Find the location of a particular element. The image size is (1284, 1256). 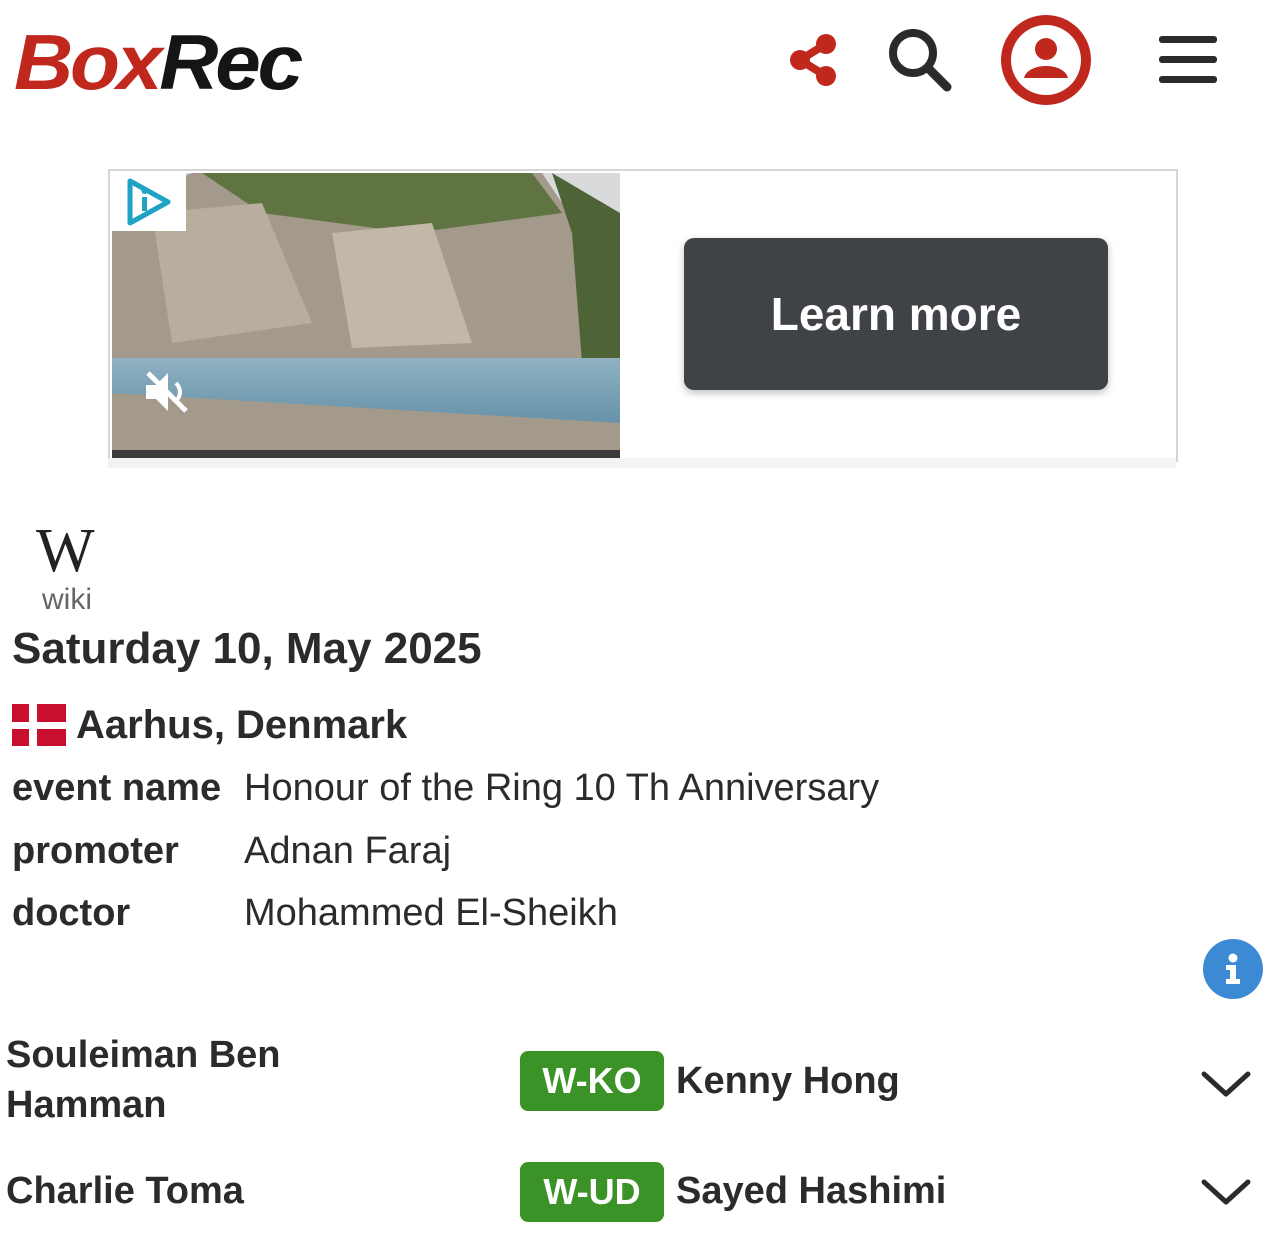

search-icon is located at coordinates (920, 60).